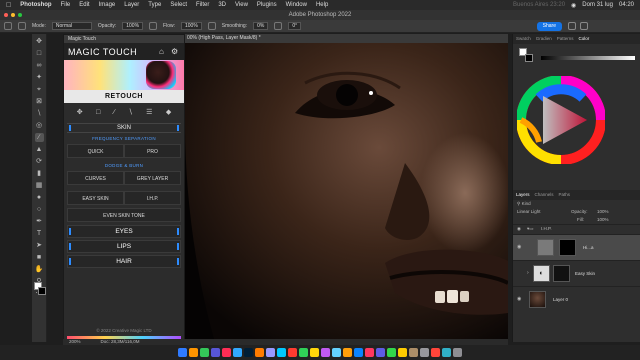 The image size is (640, 360). Describe the element at coordinates (39, 89) in the screenshot. I see `crop-tool-icon: ⌖` at that location.